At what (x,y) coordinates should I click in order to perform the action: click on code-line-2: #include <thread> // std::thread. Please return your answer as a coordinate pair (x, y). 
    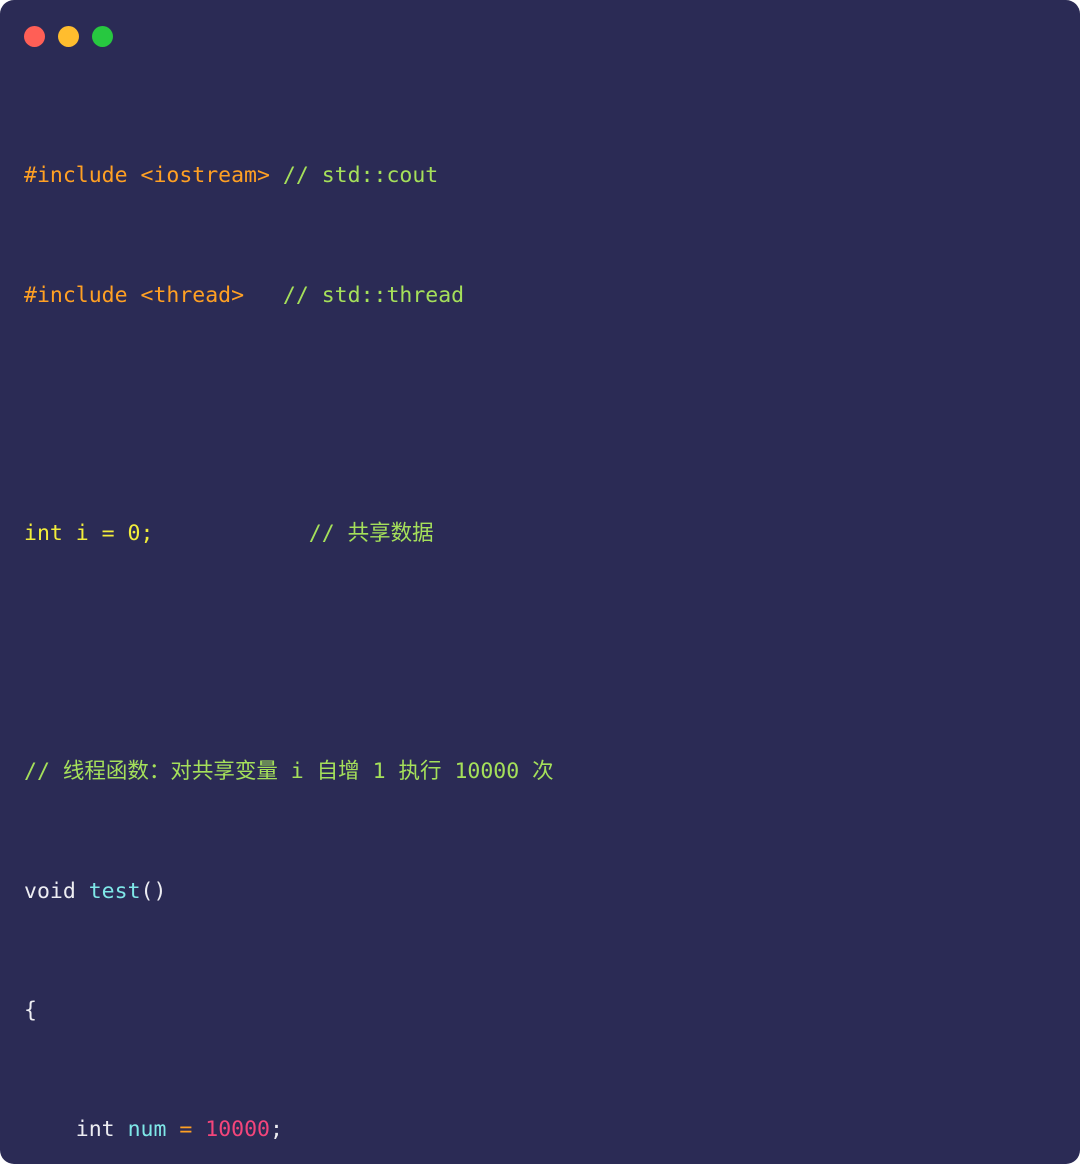
    Looking at the image, I should click on (552, 296).